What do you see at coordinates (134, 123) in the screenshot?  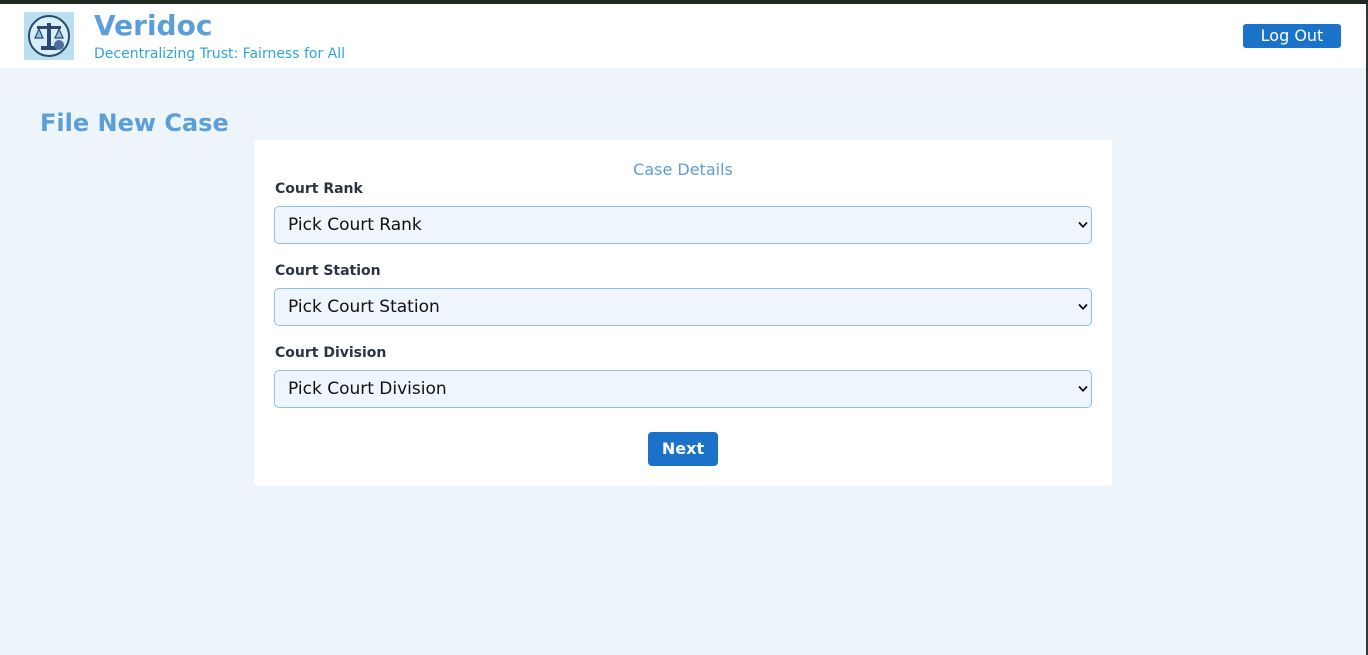 I see `page-title: File New Case` at bounding box center [134, 123].